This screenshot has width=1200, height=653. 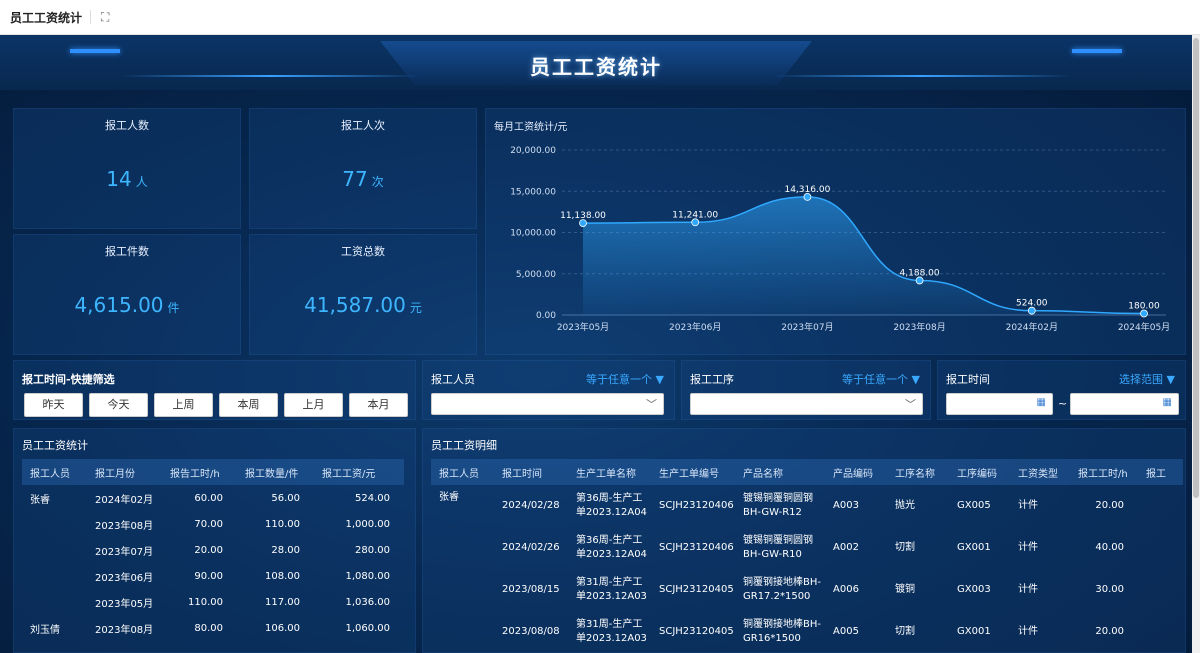 I want to click on process-select: ﹀, so click(x=806, y=404).